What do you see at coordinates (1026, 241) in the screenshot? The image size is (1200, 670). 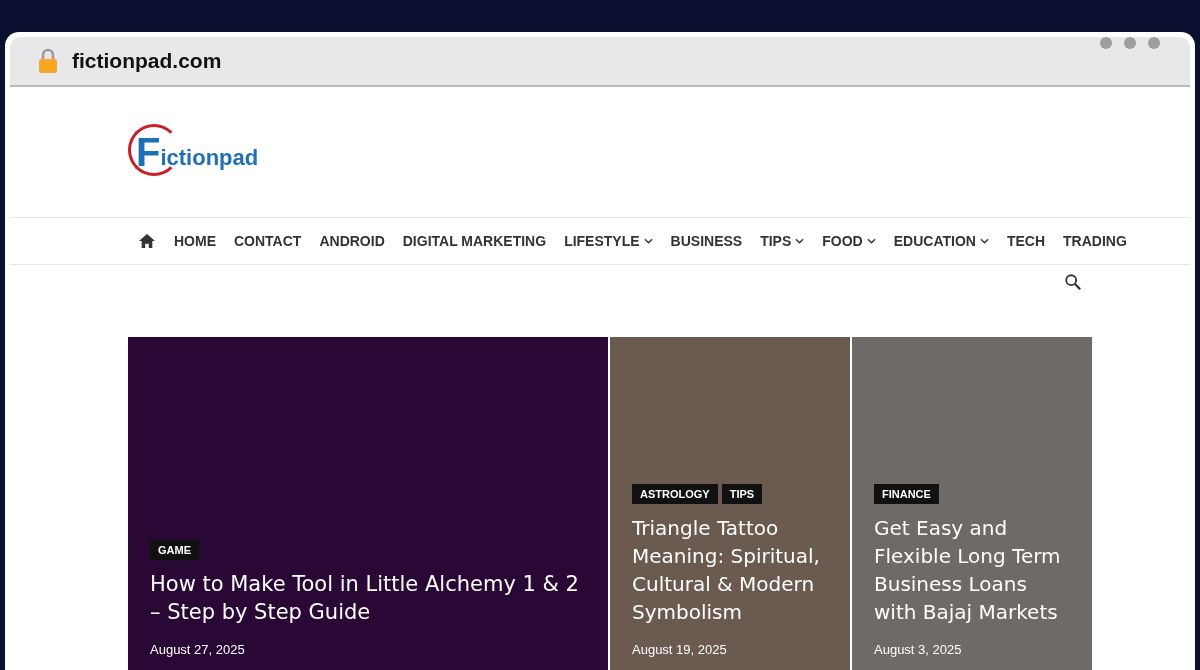 I see `nav-link: TECH` at bounding box center [1026, 241].